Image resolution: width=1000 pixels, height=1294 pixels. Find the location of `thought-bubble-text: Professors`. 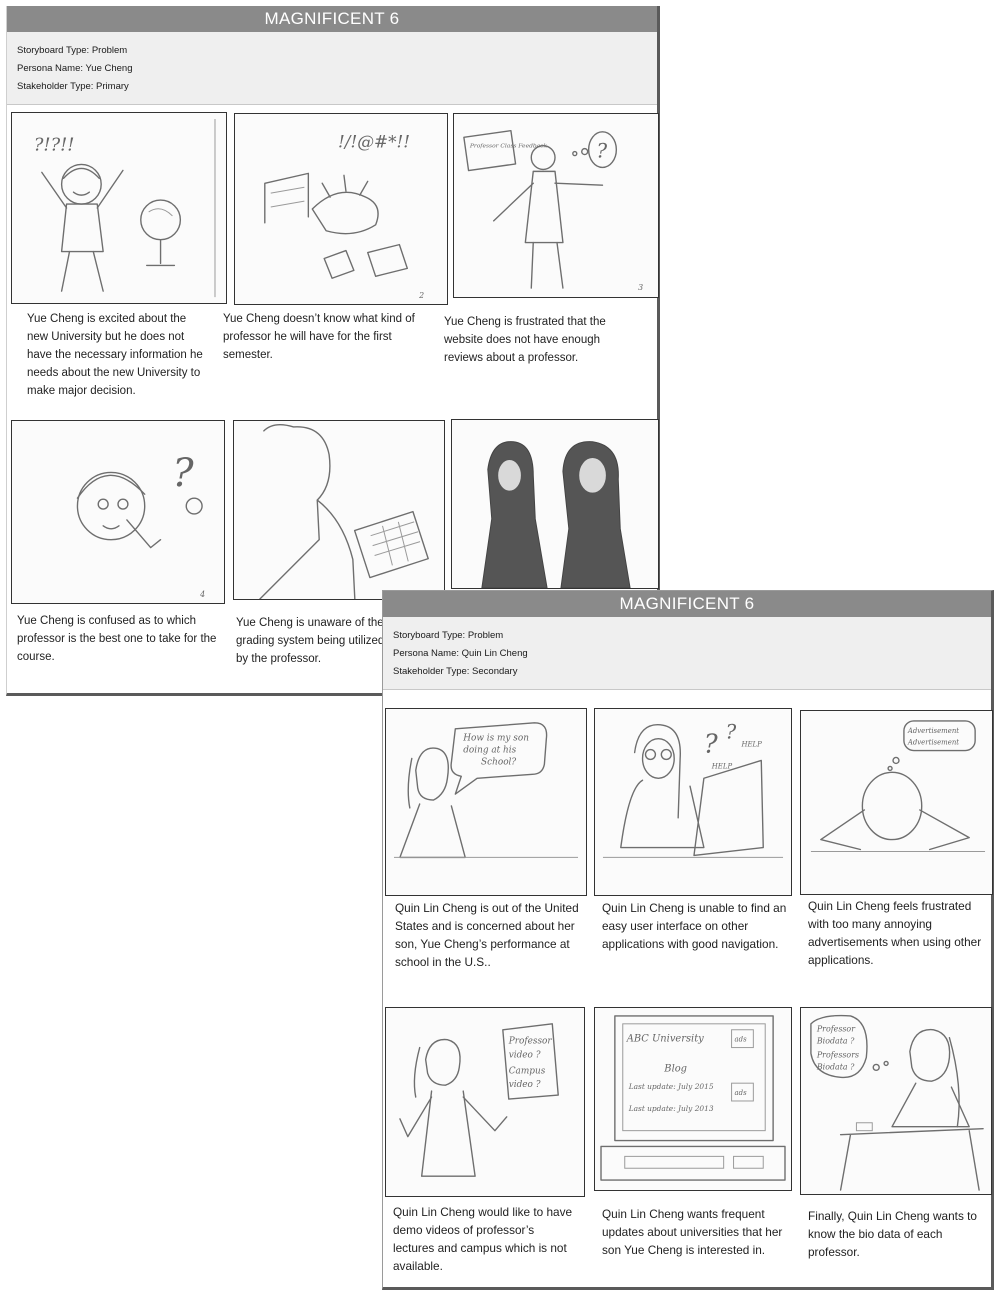

thought-bubble-text: Professors is located at coordinates (837, 1054).